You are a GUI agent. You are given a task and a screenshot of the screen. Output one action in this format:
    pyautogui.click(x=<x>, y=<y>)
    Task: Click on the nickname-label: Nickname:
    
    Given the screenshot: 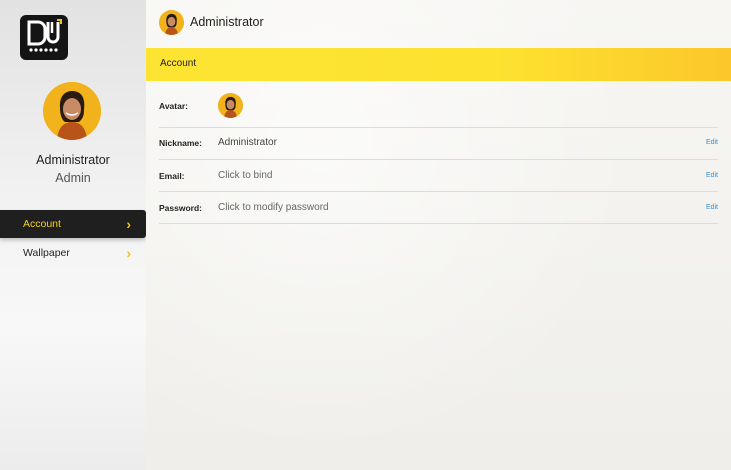 What is the action you would take?
    pyautogui.click(x=180, y=143)
    